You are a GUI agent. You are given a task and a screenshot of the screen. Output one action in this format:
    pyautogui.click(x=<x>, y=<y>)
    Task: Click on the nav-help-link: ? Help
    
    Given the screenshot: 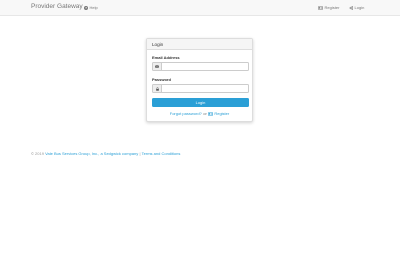 What is the action you would take?
    pyautogui.click(x=91, y=7)
    